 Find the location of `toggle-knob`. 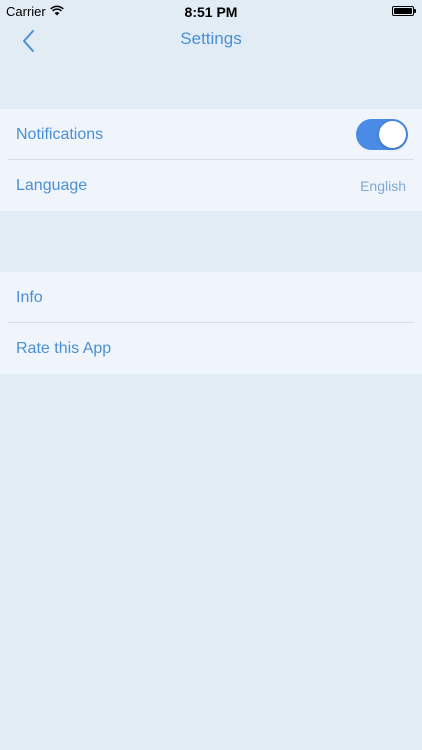

toggle-knob is located at coordinates (392, 134).